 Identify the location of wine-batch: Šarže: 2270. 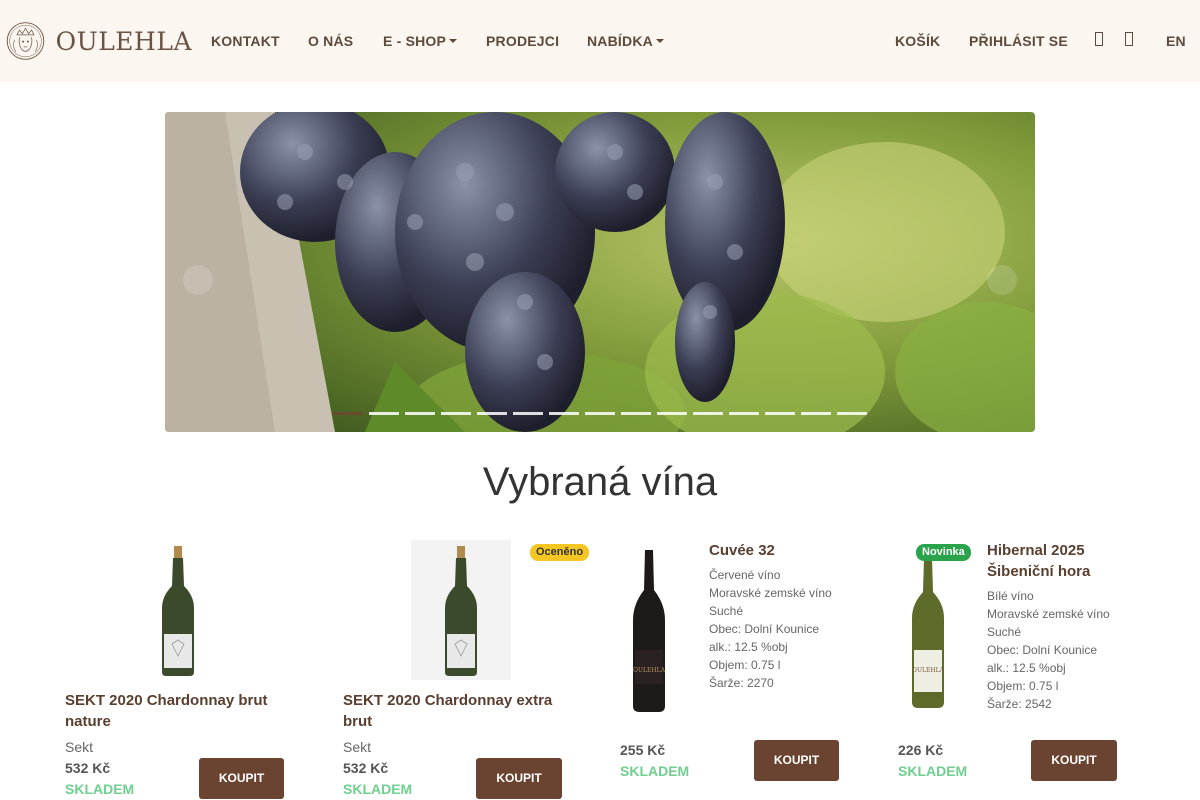
(741, 683).